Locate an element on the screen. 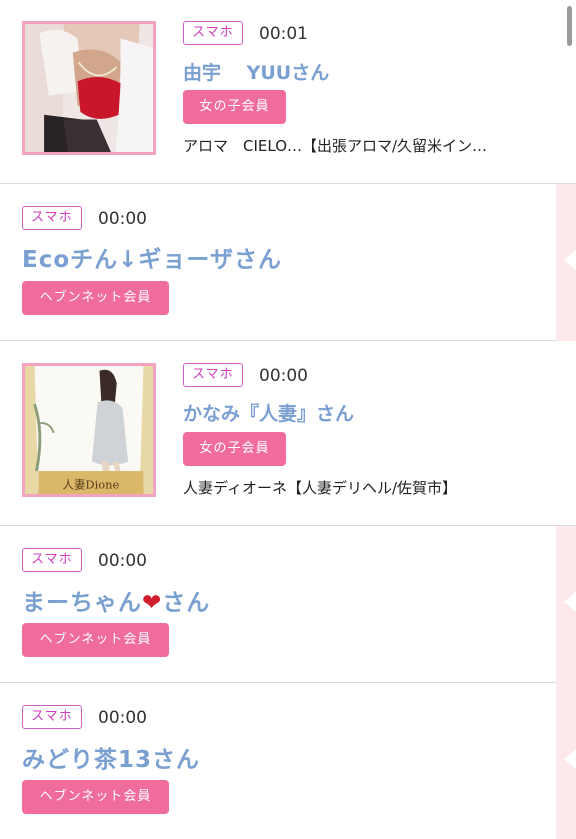  photo-woman-red-top-icon is located at coordinates (89, 88).